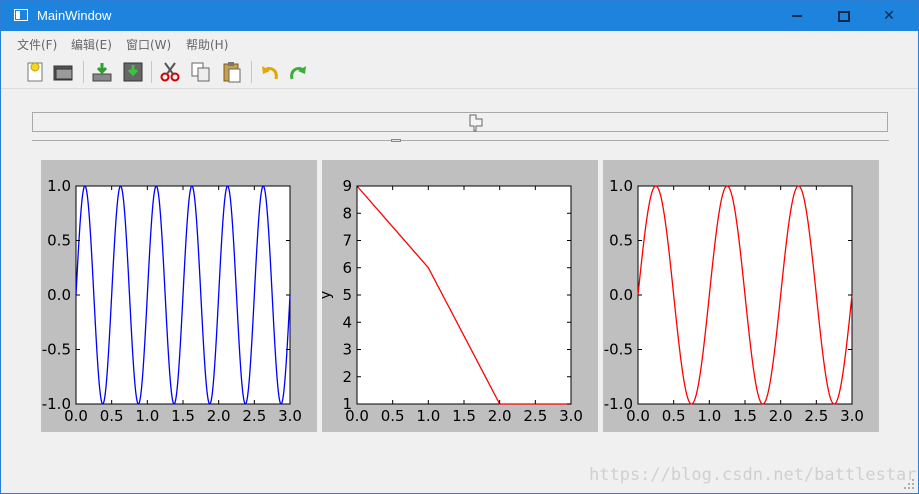 Image resolution: width=919 pixels, height=494 pixels. What do you see at coordinates (909, 484) in the screenshot?
I see `resize-grip-icon` at bounding box center [909, 484].